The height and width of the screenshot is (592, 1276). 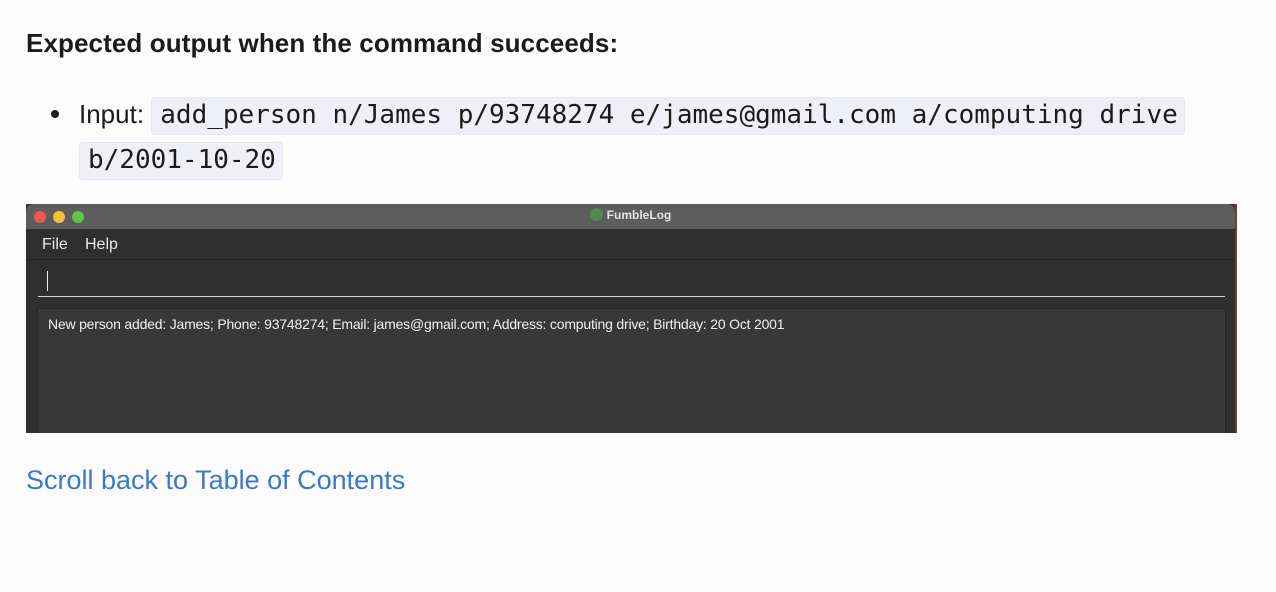 I want to click on bullet-icon, so click(x=55, y=114).